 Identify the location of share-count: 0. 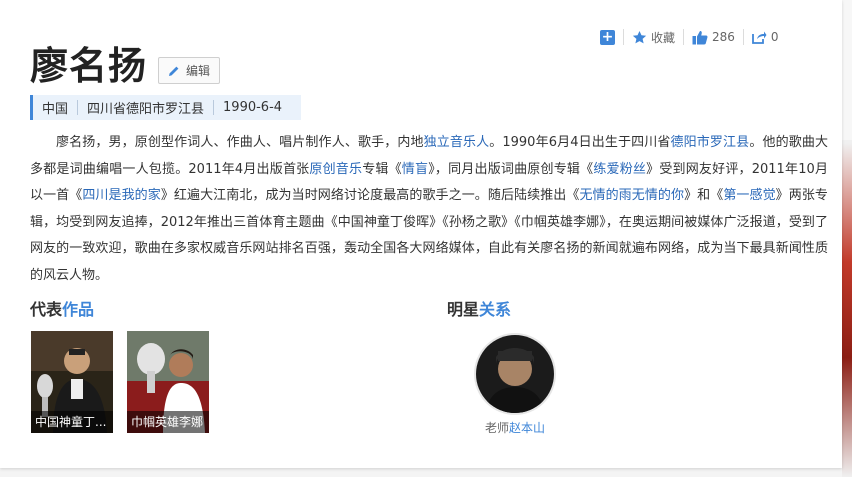
(774, 37).